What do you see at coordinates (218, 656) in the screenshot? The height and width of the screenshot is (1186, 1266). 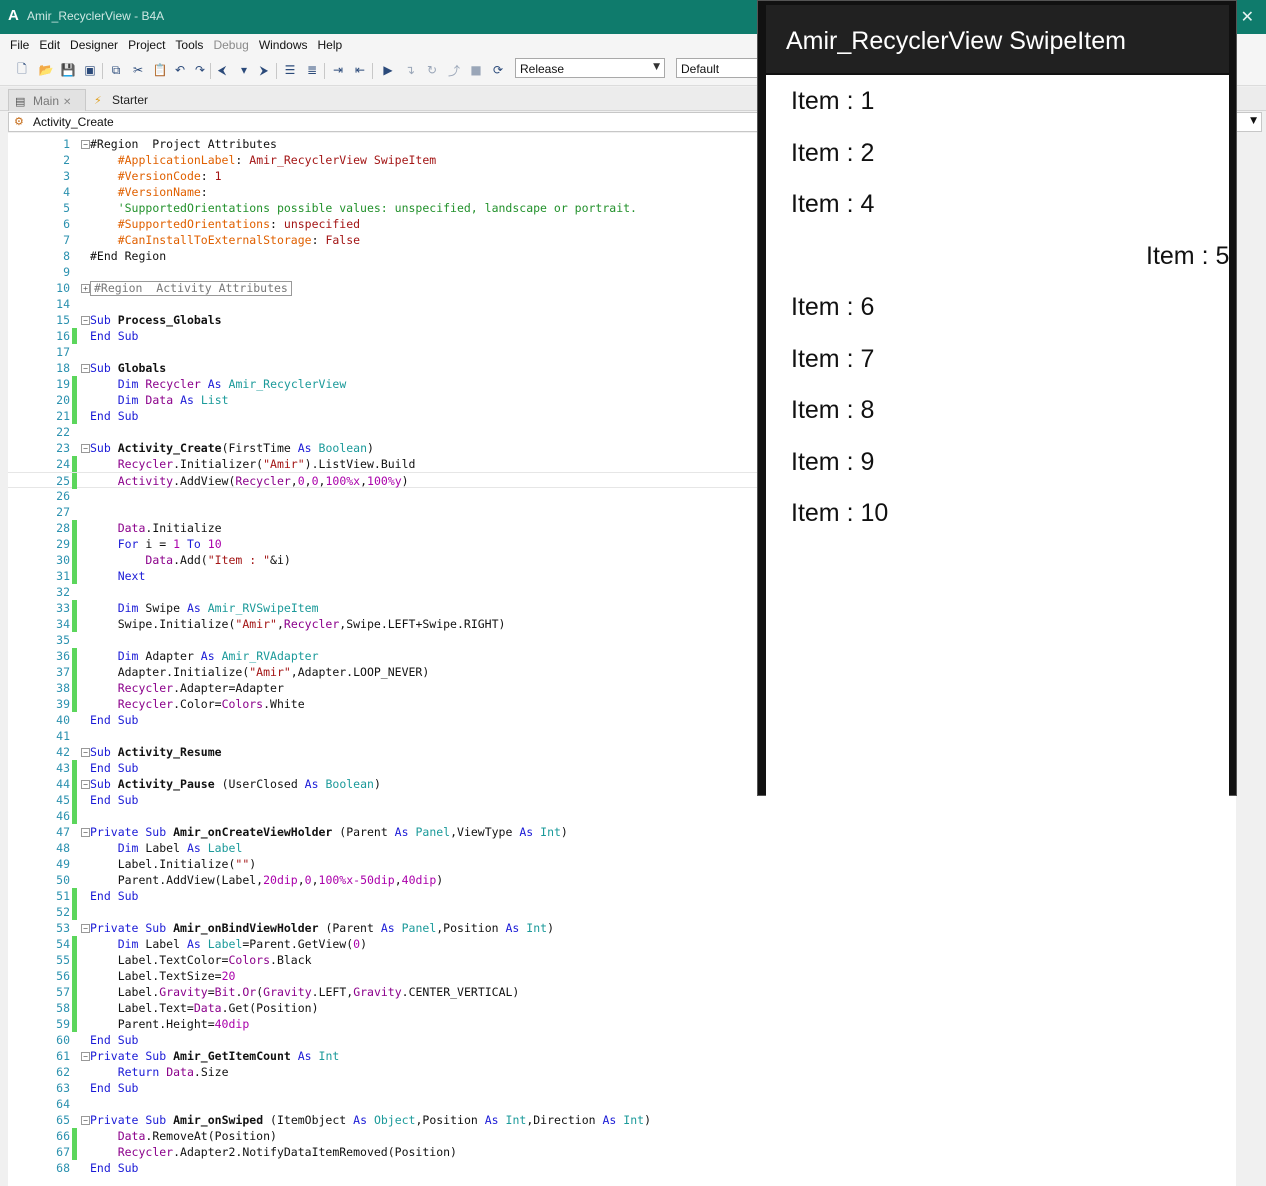 I see `code-text: Dim Adapter As Amir_RVAdapter` at bounding box center [218, 656].